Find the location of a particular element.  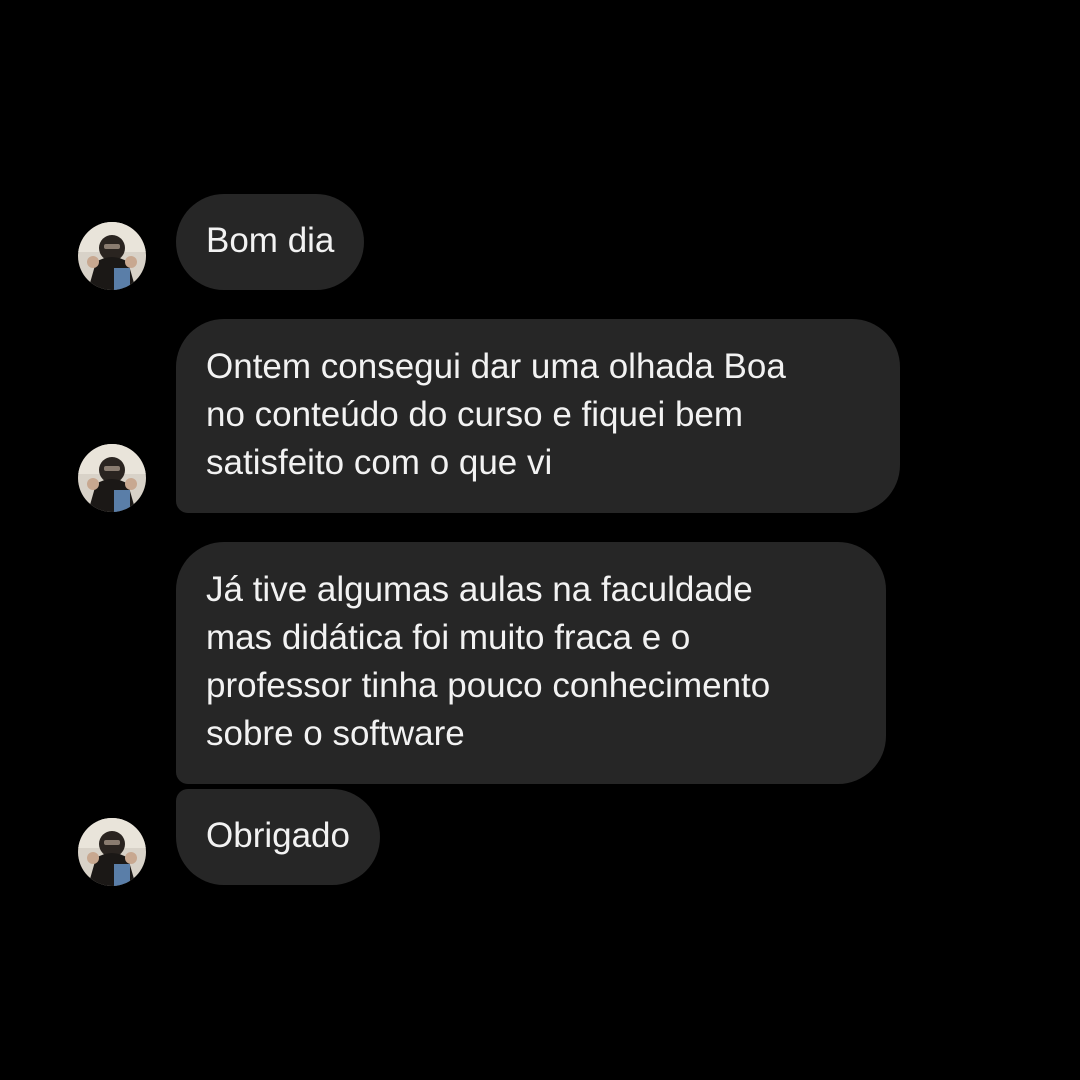

message-text: sobre o software is located at coordinates (335, 733).